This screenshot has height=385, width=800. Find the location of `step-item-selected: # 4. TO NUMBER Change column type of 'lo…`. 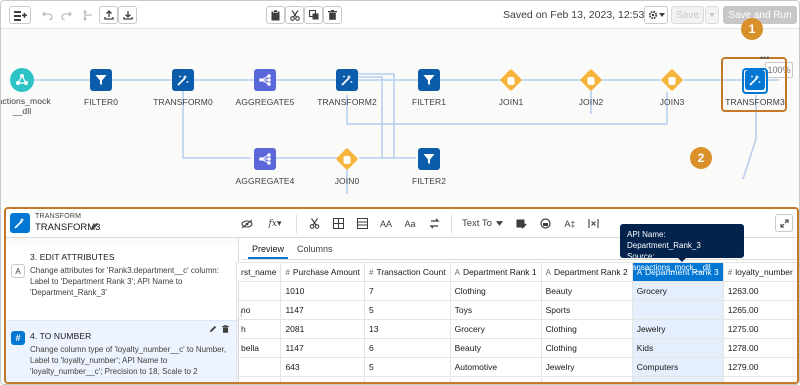

step-item-selected: # 4. TO NUMBER Change column type of 'lo… is located at coordinates (122, 351).